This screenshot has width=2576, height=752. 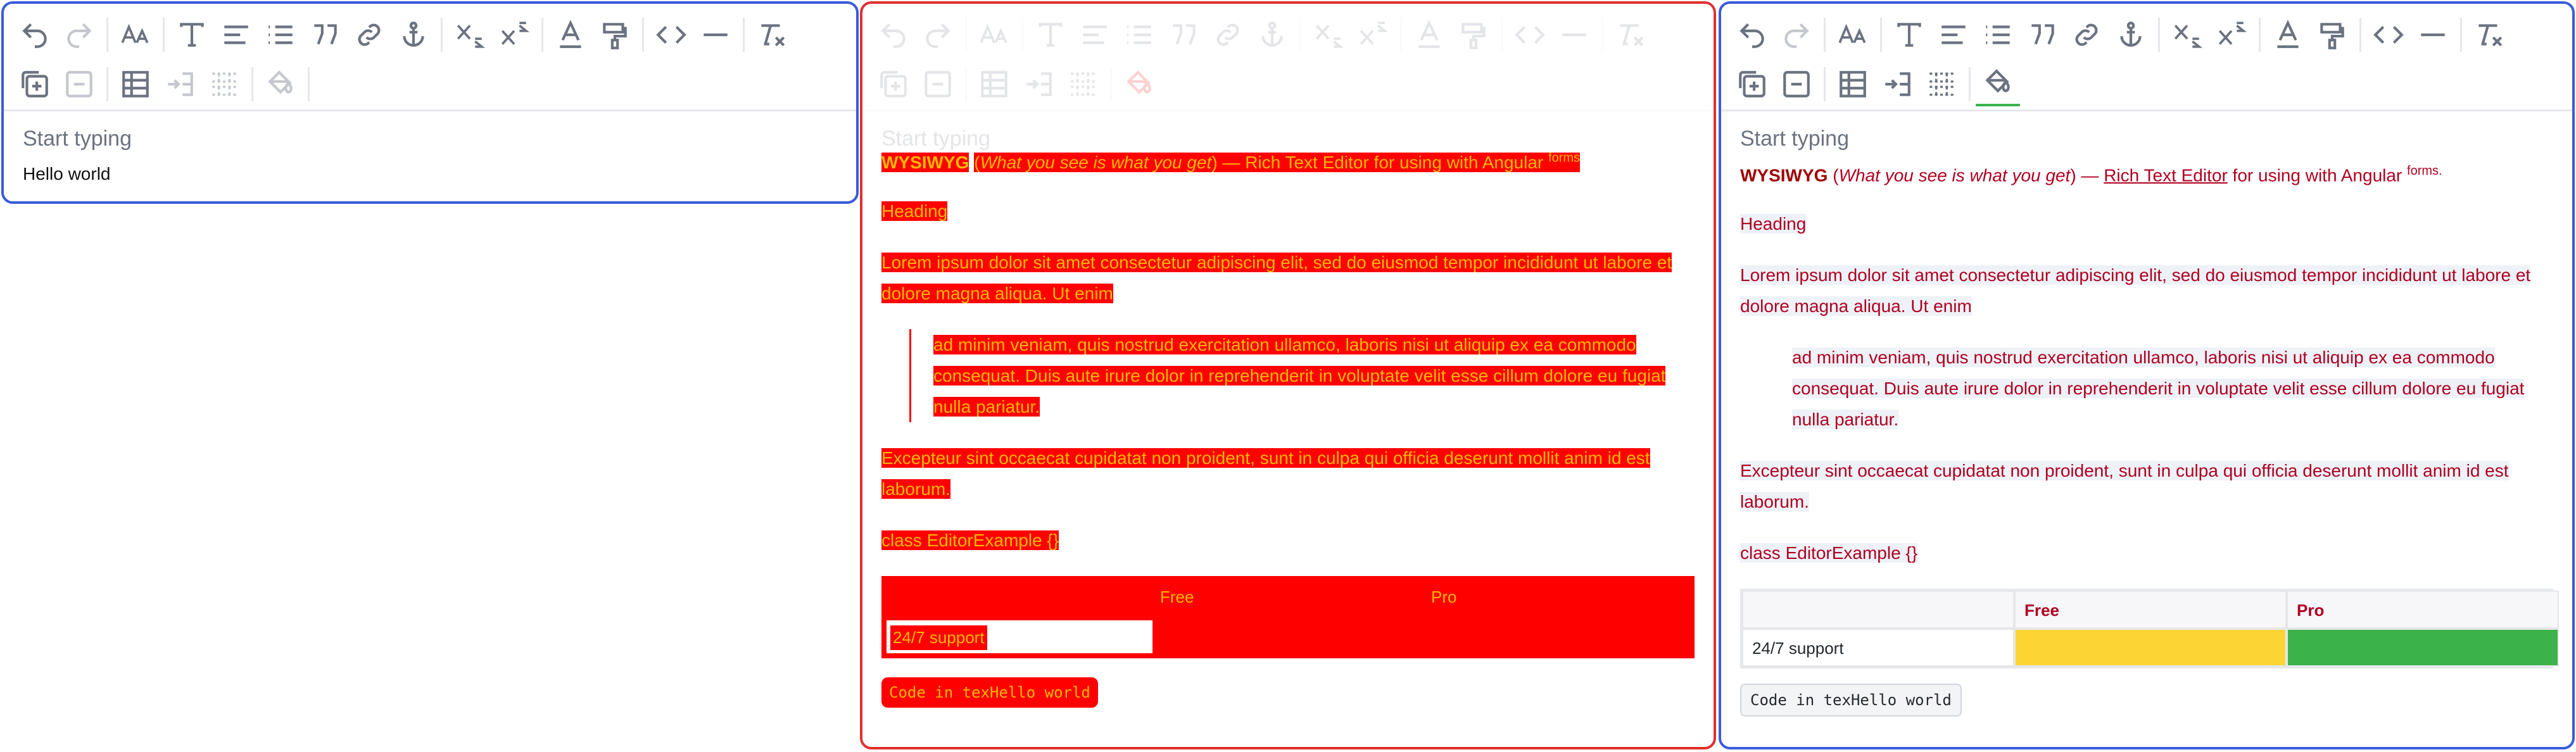 I want to click on table-header-free: Free, so click(x=2150, y=610).